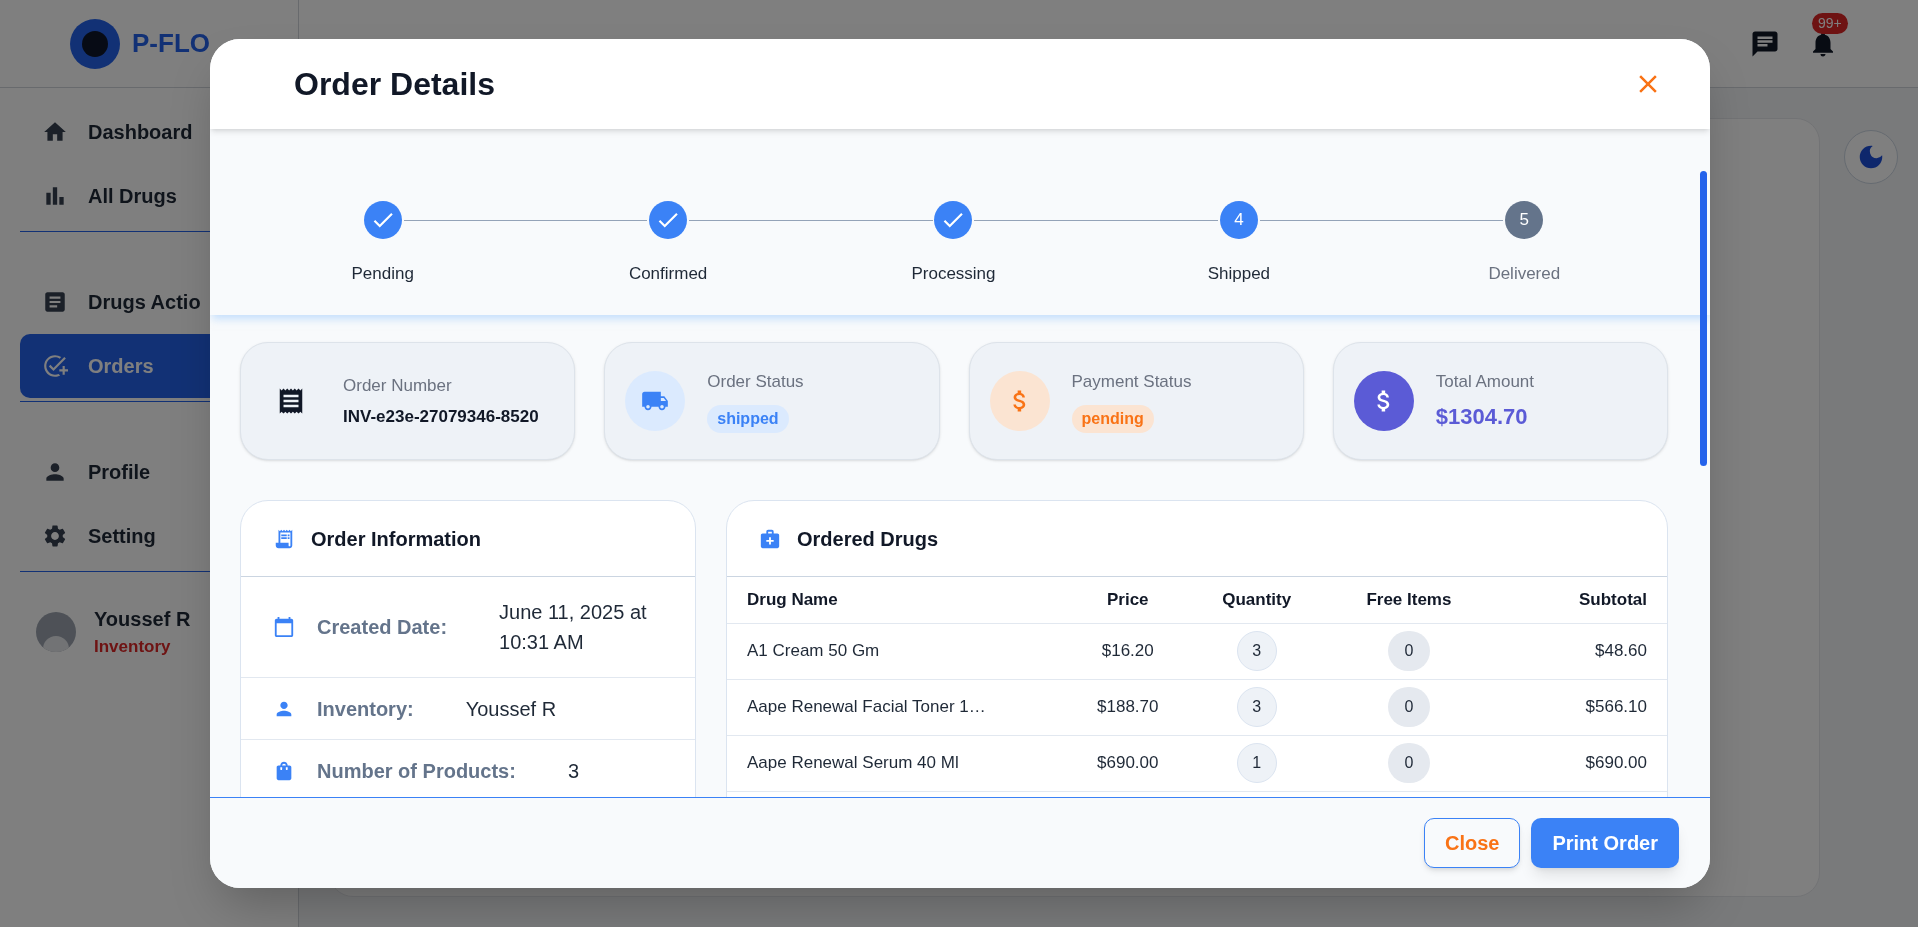 The width and height of the screenshot is (1918, 927). I want to click on panel-title: Ordered Drugs, so click(868, 539).